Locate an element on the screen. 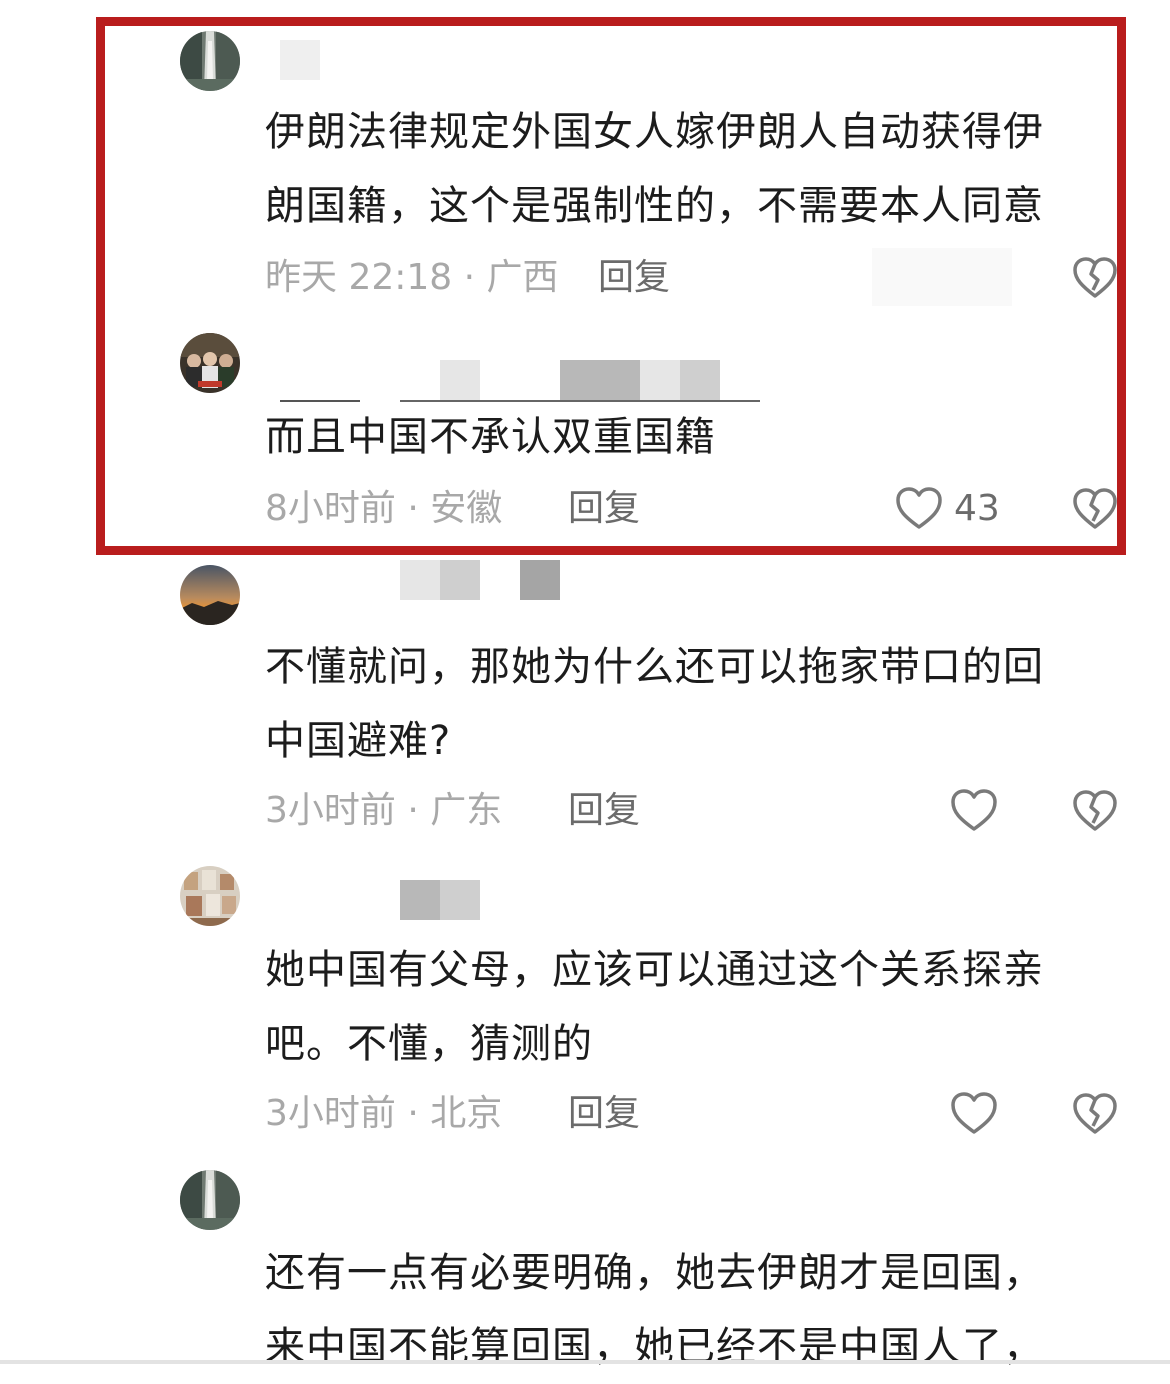 This screenshot has width=1170, height=1384. comment-meta: 3小时前 · 广东 is located at coordinates (384, 810).